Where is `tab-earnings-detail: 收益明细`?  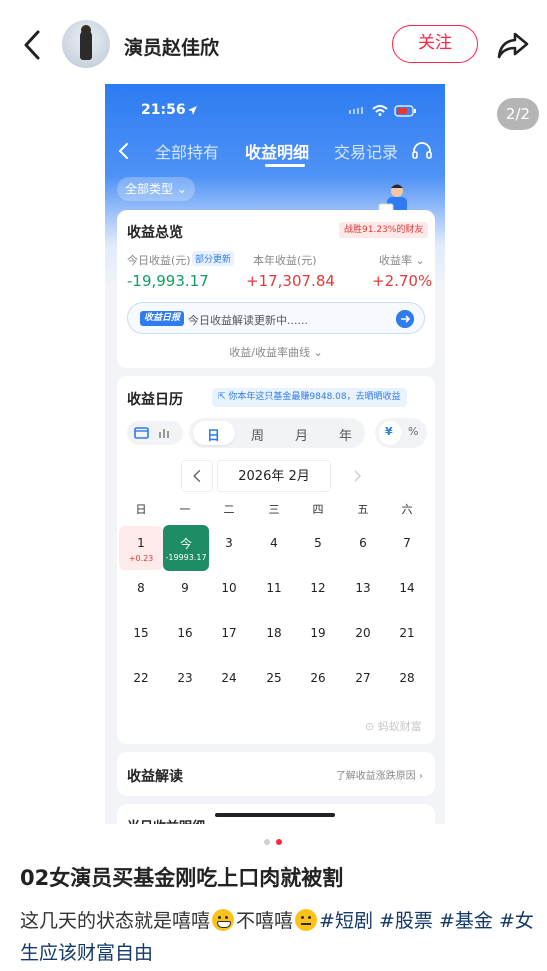
tab-earnings-detail: 收益明细 is located at coordinates (277, 151).